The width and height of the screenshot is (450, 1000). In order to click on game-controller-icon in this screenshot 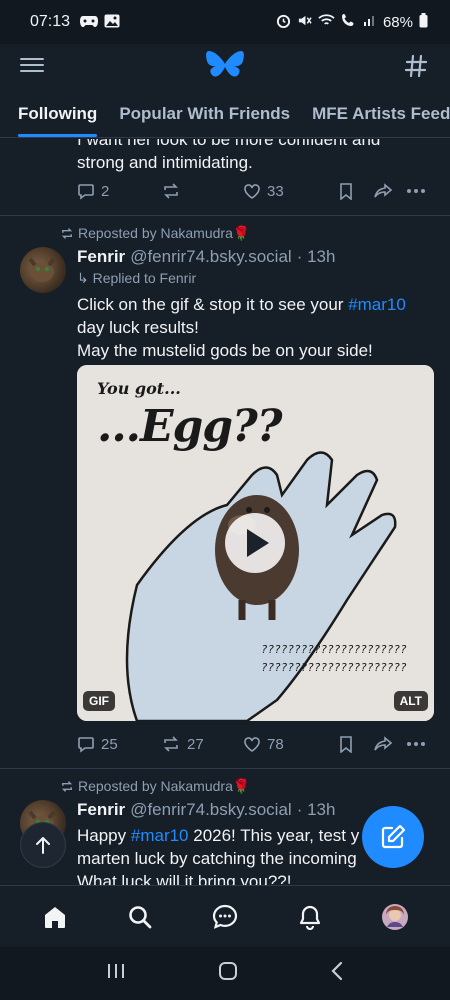, I will do `click(89, 22)`.